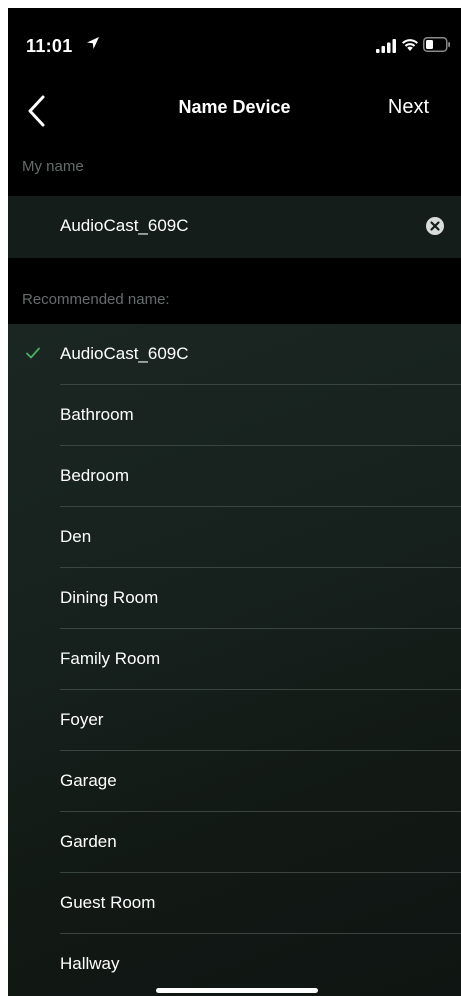  What do you see at coordinates (94, 475) in the screenshot?
I see `list-item-label: Bedroom` at bounding box center [94, 475].